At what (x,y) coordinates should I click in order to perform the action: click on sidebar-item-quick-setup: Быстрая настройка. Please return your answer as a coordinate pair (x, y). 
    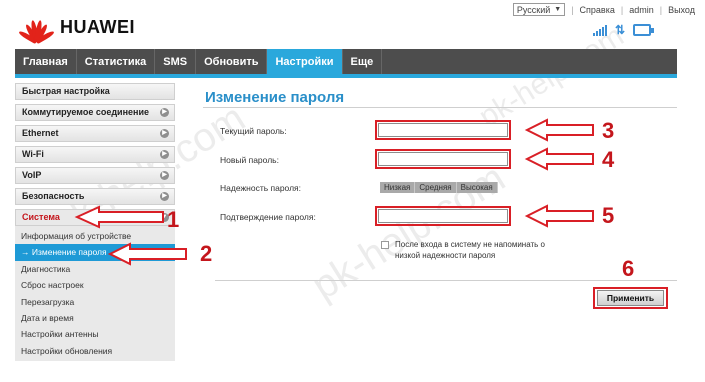
    Looking at the image, I should click on (95, 91).